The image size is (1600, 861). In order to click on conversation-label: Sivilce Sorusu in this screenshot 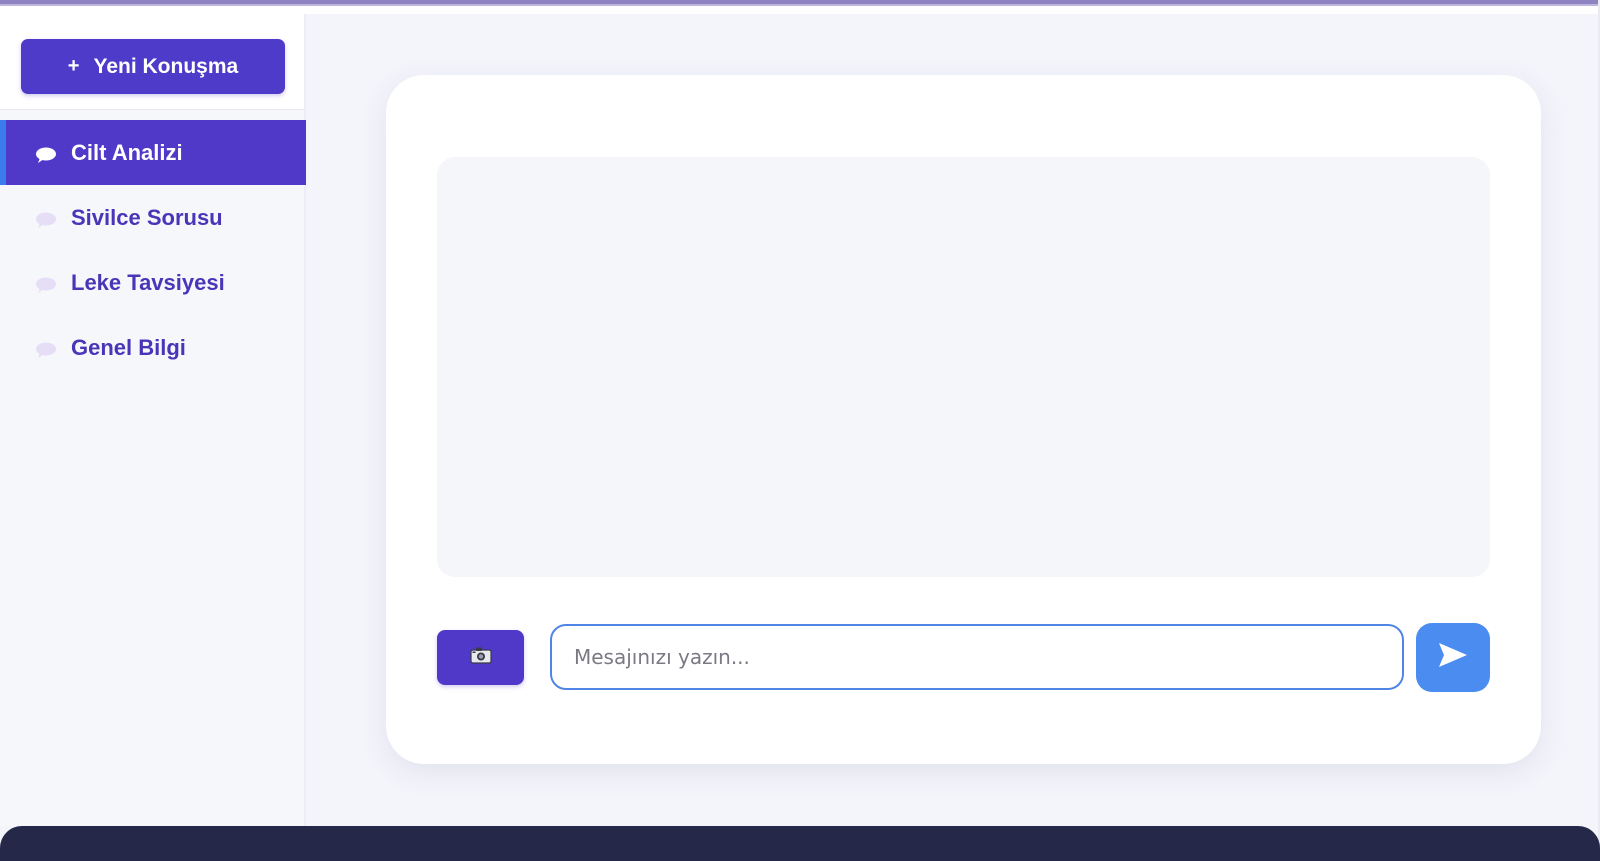, I will do `click(147, 217)`.